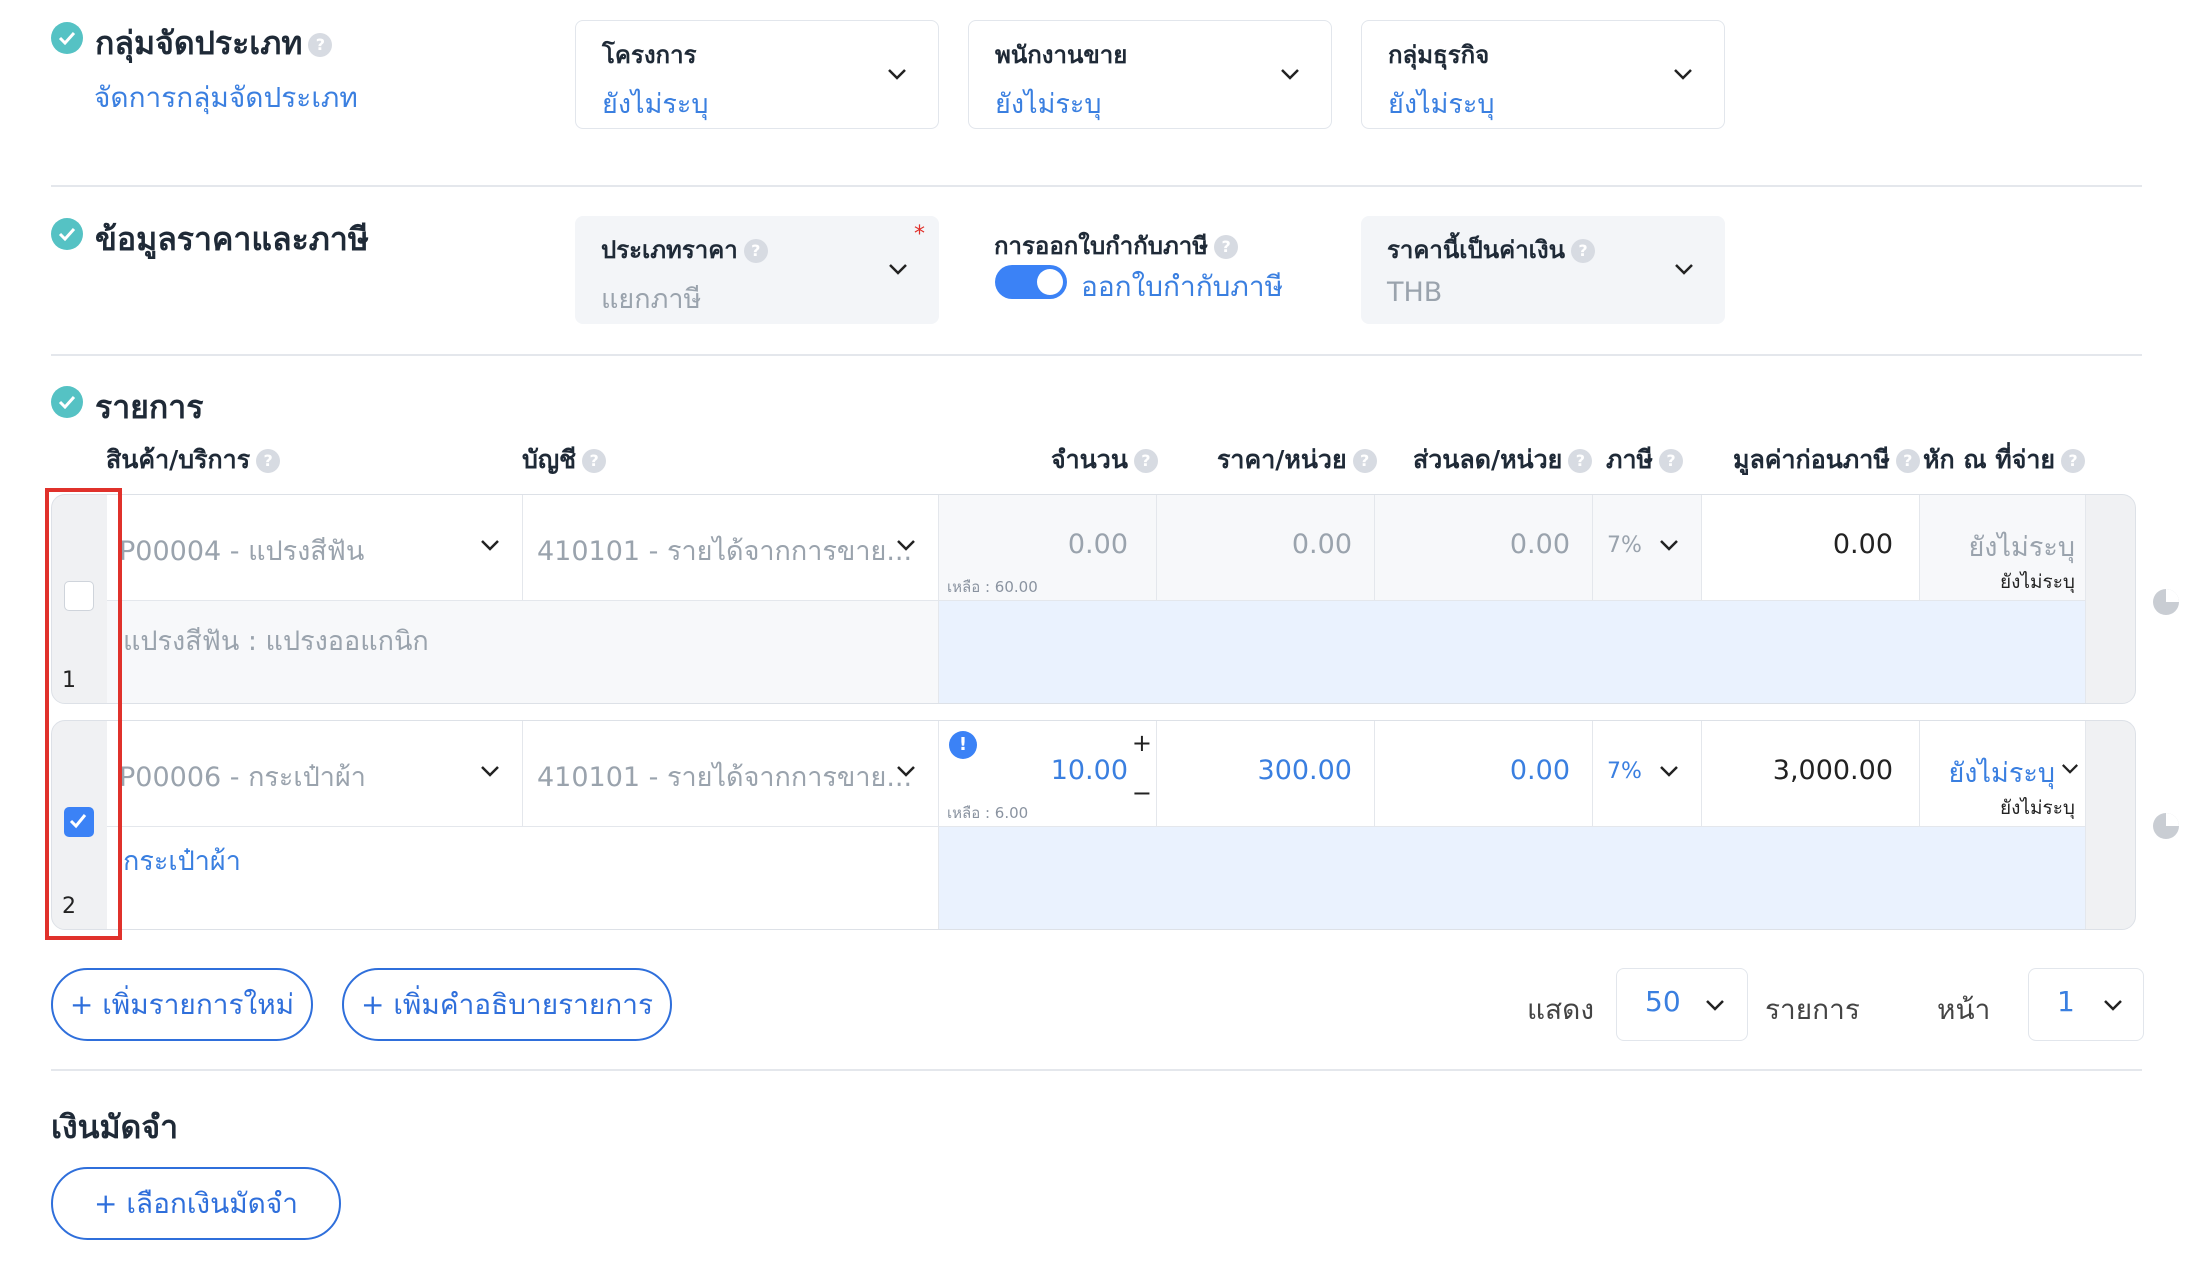  I want to click on product-select: P00004 - แปรงสีฟัน, so click(315, 548).